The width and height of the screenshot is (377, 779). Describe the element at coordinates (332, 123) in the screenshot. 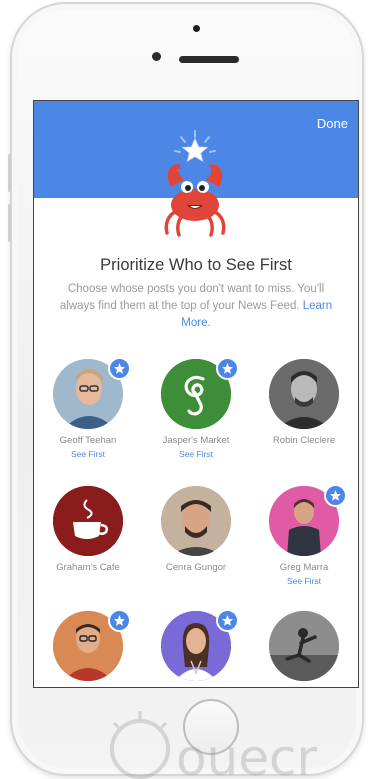

I see `done-button: Done` at that location.